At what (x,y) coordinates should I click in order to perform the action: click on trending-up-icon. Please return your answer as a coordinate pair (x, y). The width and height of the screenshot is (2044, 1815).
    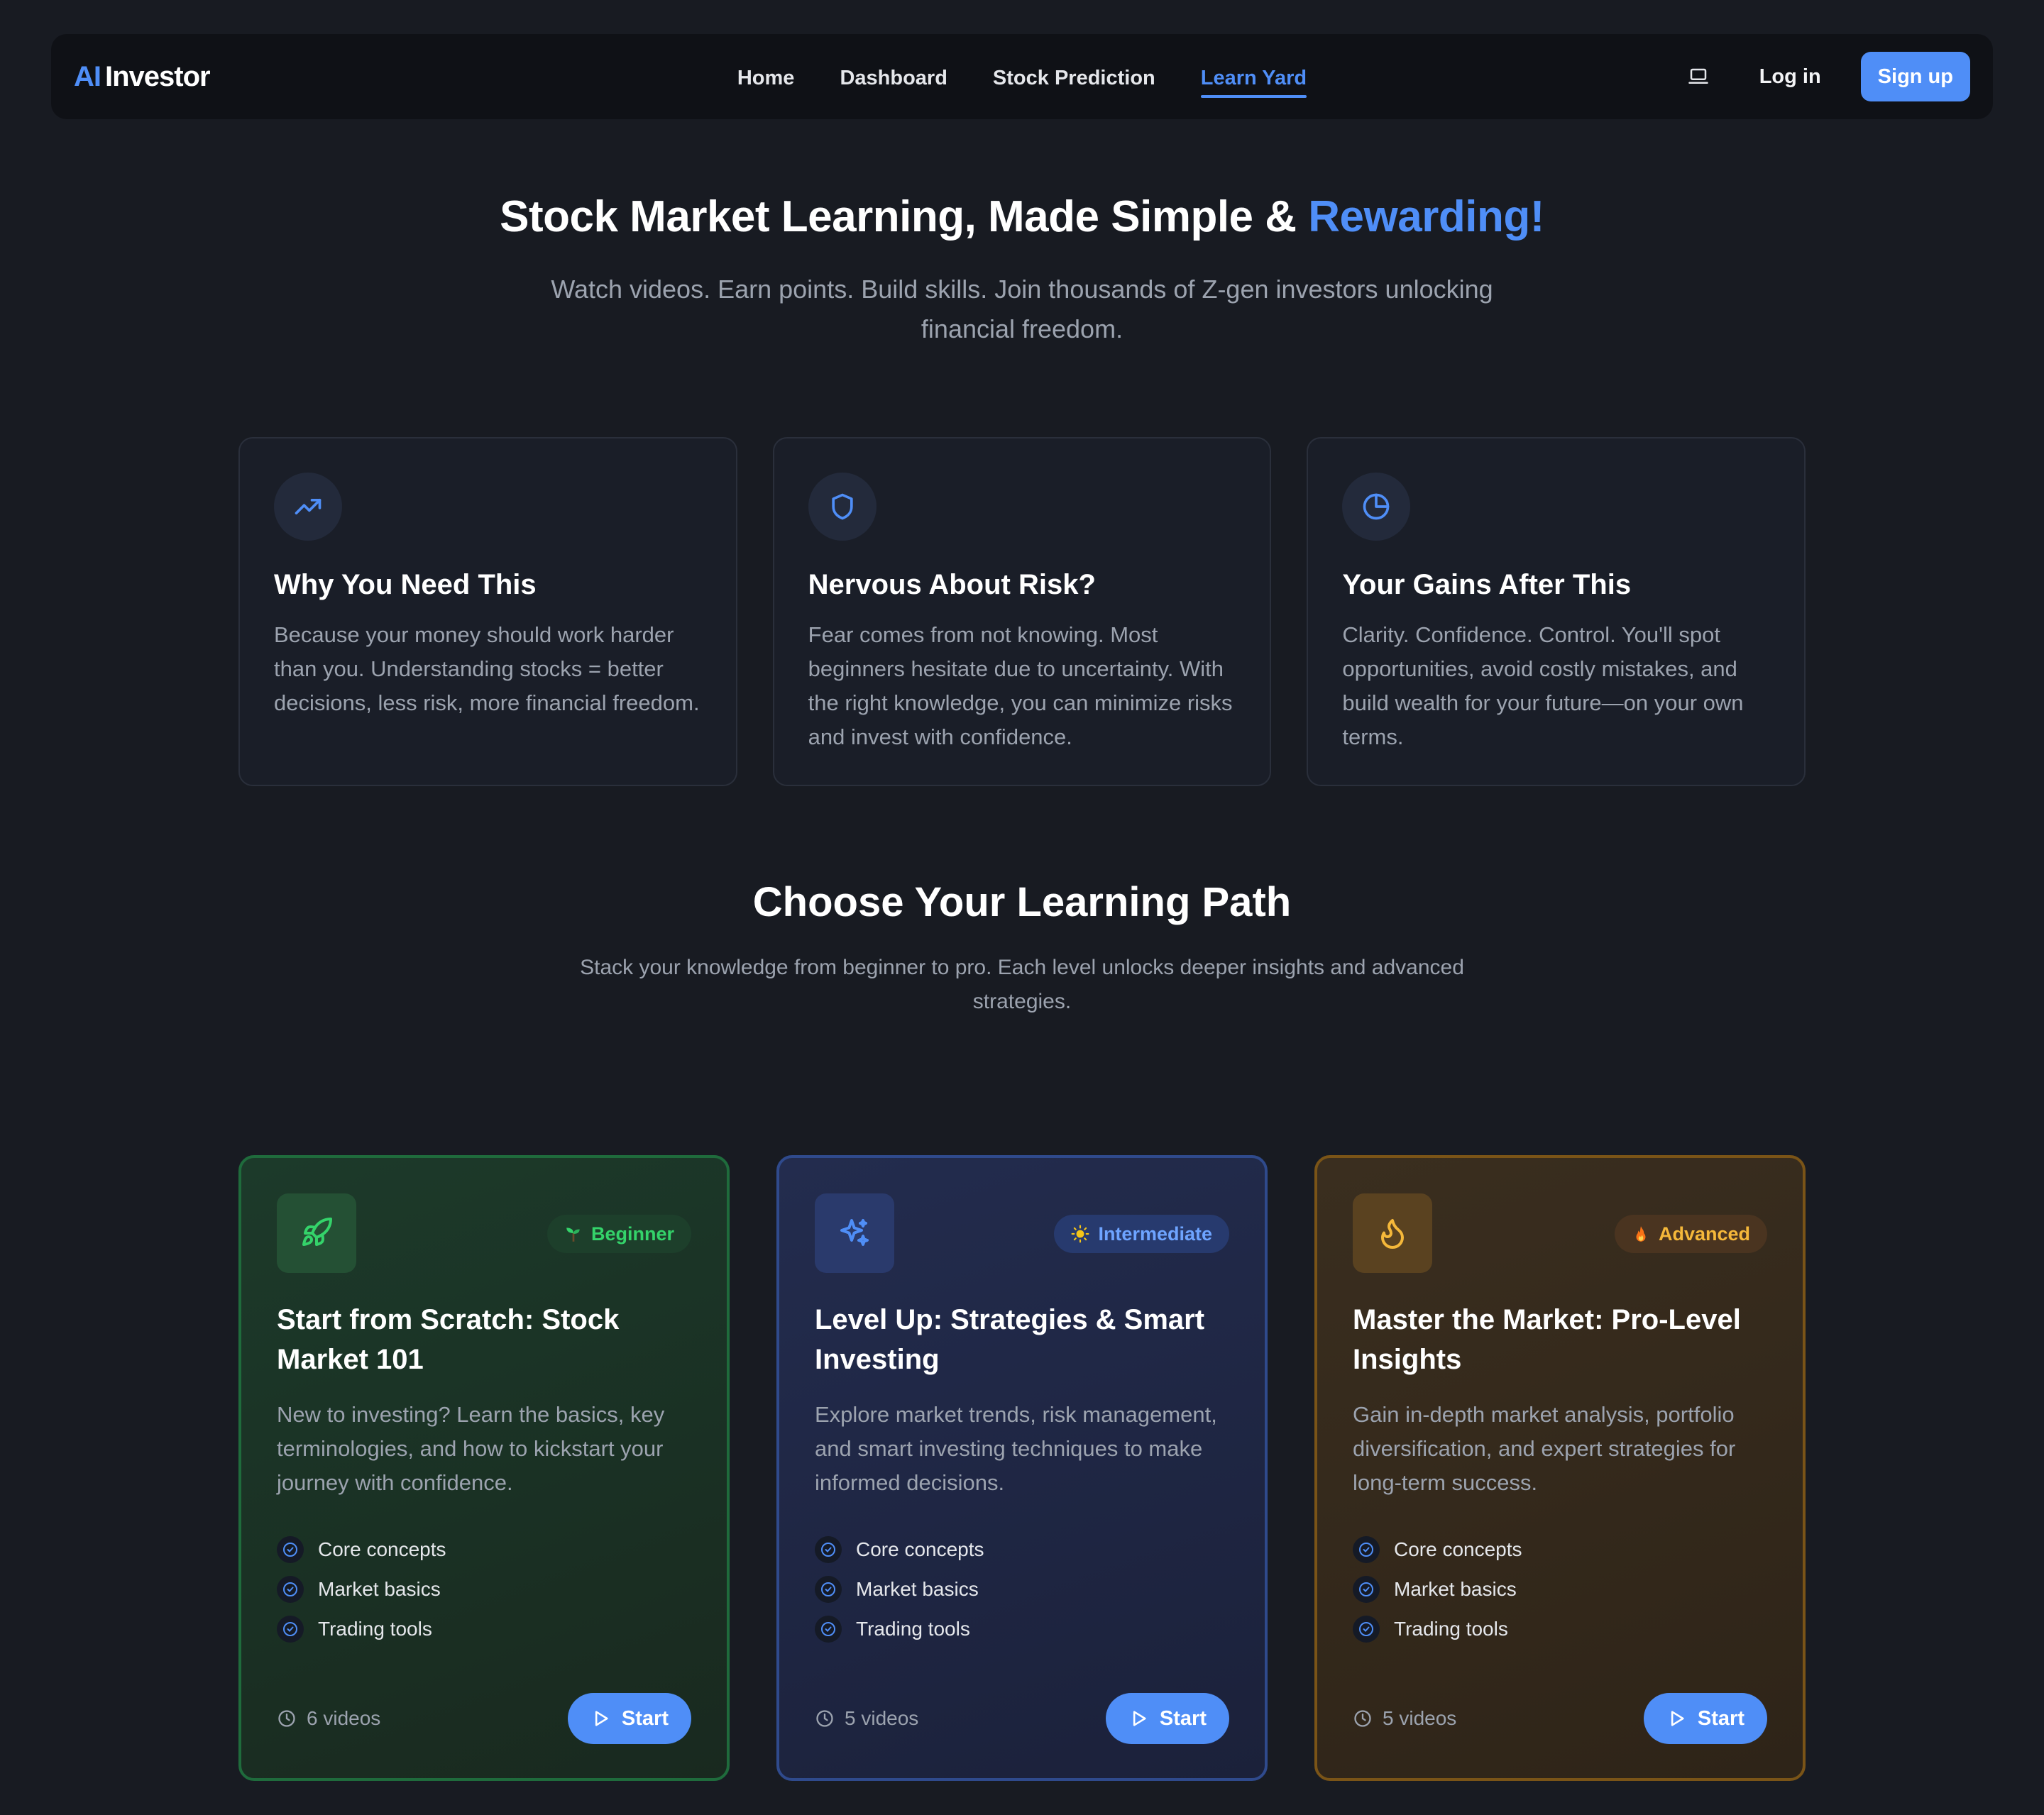
    Looking at the image, I should click on (308, 506).